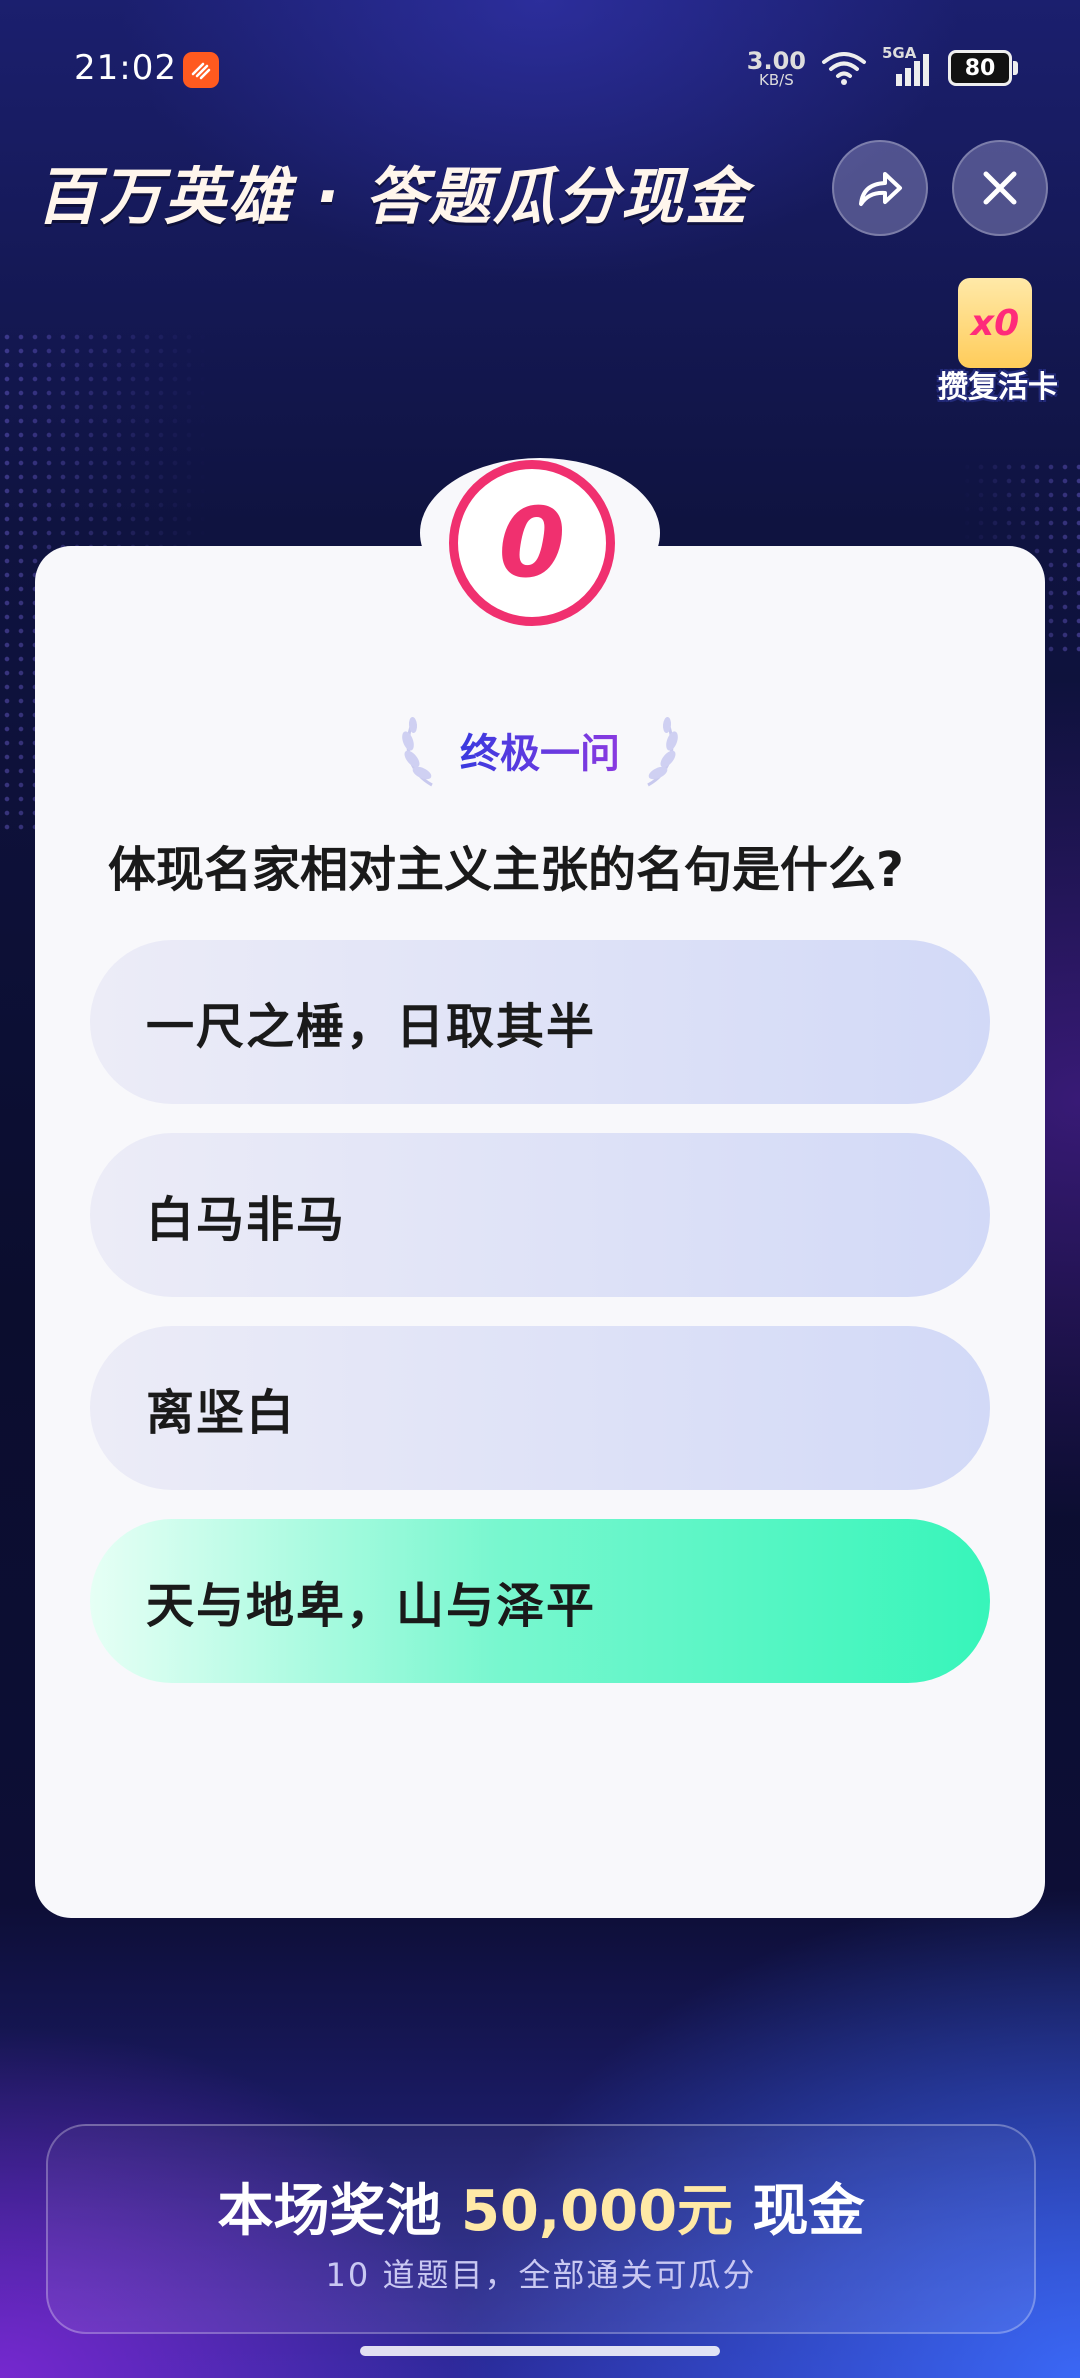  I want to click on home-indicator, so click(540, 2351).